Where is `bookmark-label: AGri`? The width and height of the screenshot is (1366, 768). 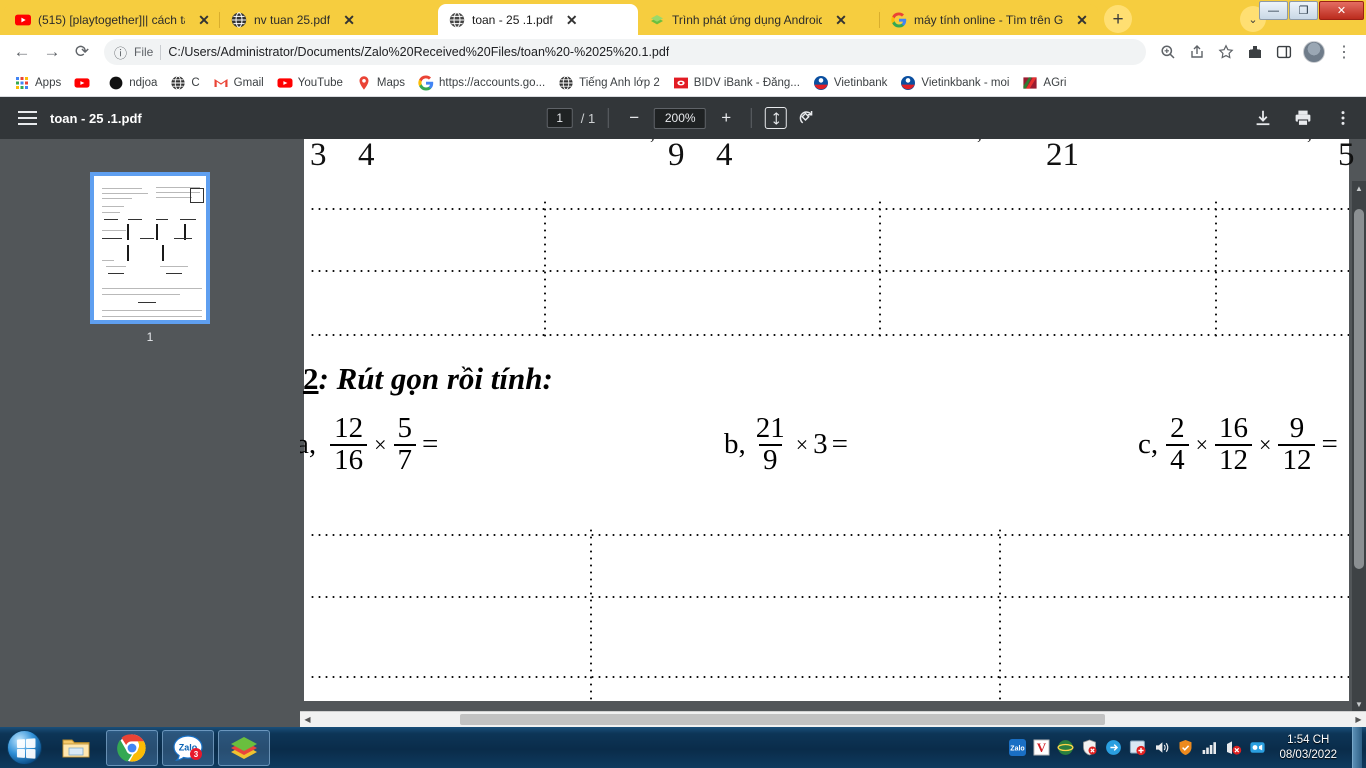 bookmark-label: AGri is located at coordinates (1055, 82).